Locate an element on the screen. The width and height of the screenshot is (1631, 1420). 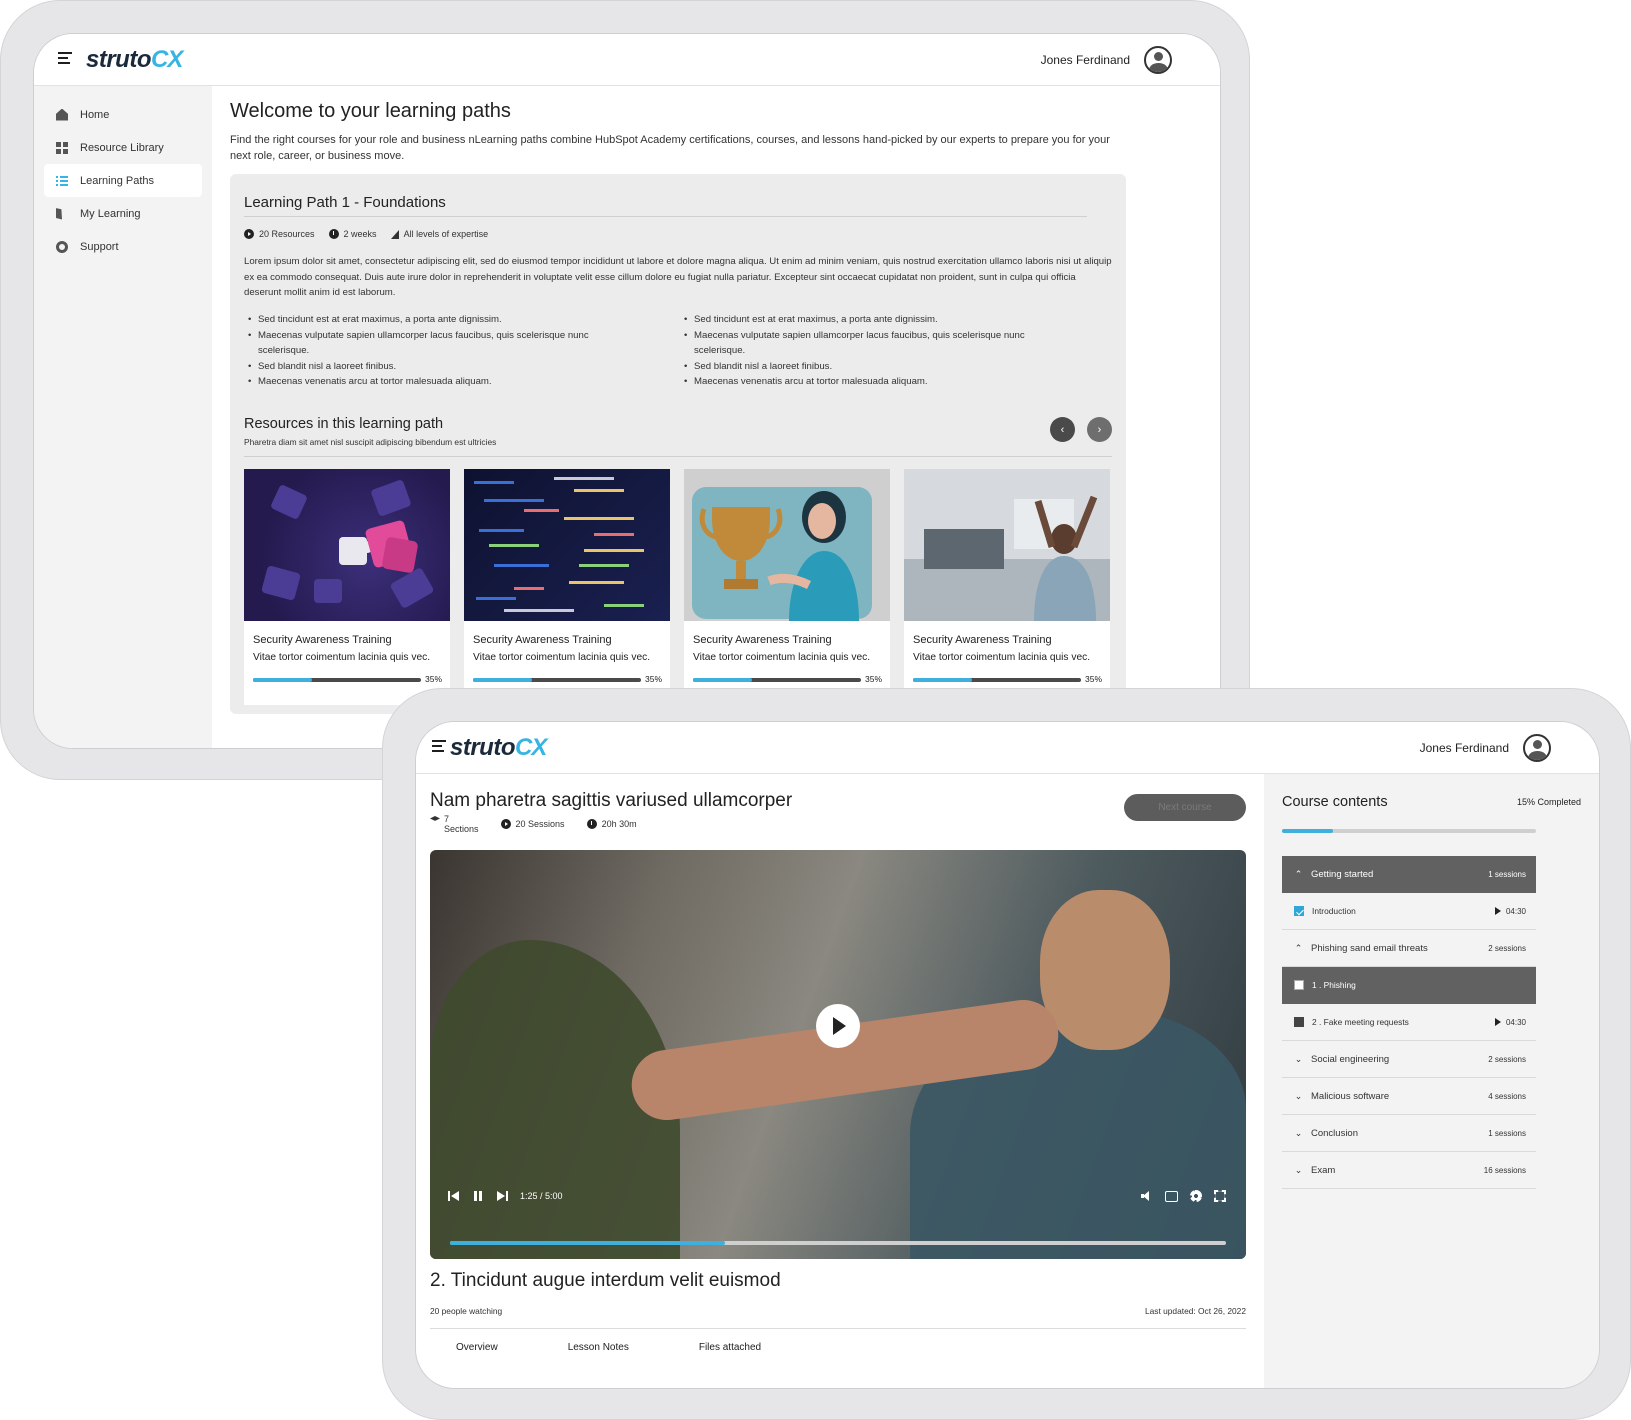
list-icon is located at coordinates (62, 180).